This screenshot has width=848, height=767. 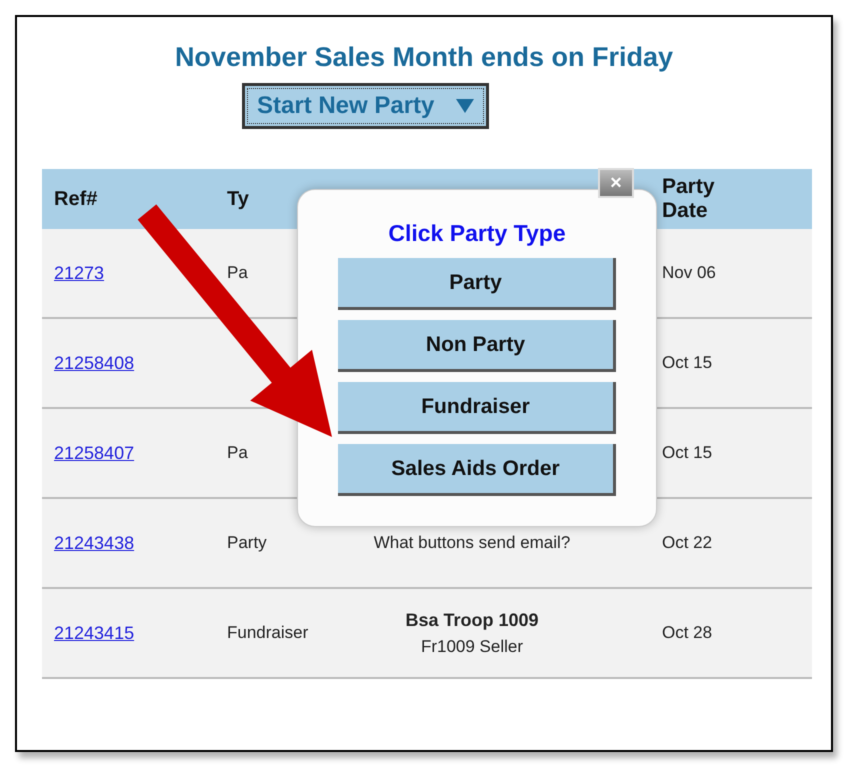 What do you see at coordinates (94, 452) in the screenshot?
I see `ref-link: 21258407` at bounding box center [94, 452].